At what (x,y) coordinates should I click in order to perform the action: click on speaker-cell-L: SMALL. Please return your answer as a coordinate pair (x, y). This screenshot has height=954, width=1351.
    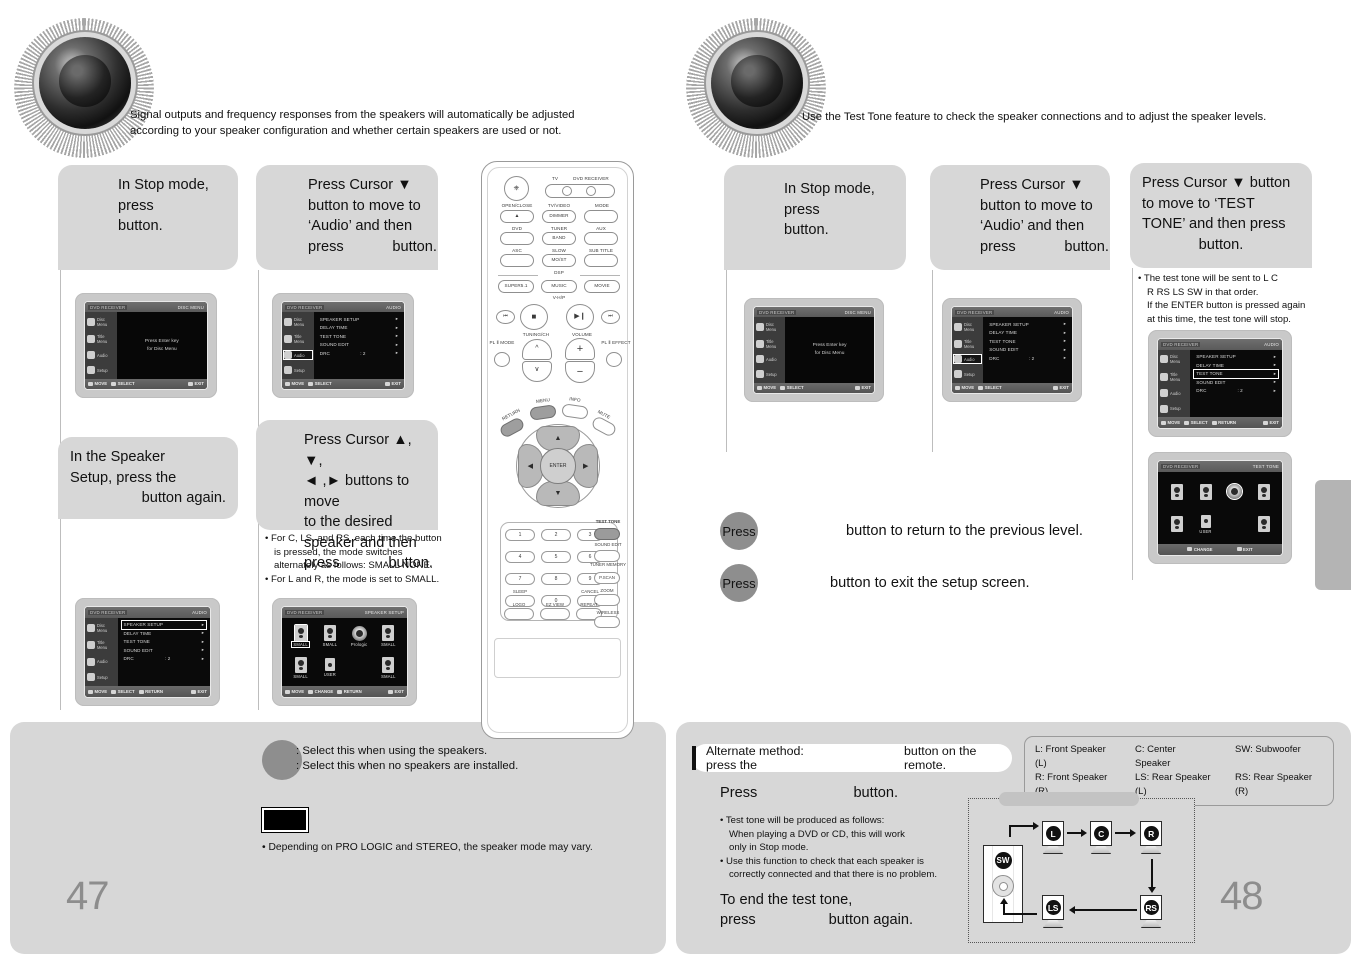
    Looking at the image, I should click on (300, 636).